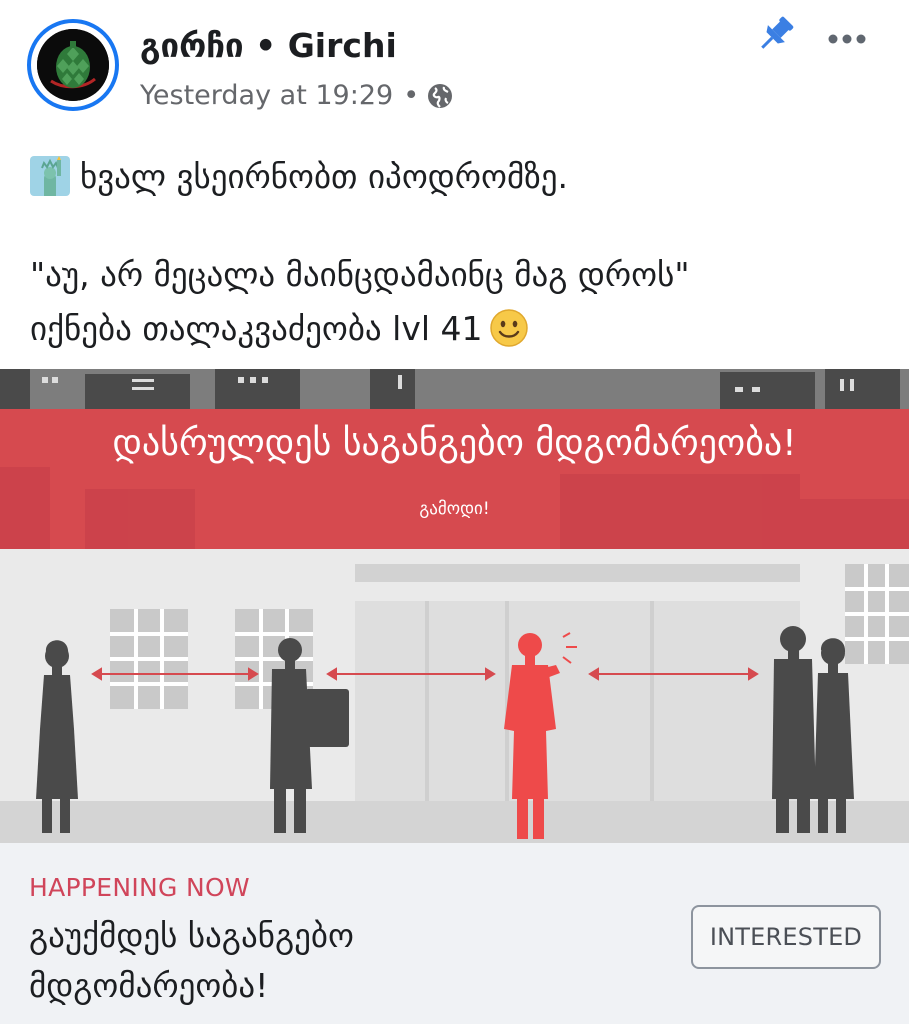 The width and height of the screenshot is (909, 1024). What do you see at coordinates (454, 443) in the screenshot?
I see `banner-title: დასრულდეს საგანგებო მდგომარეობა!` at bounding box center [454, 443].